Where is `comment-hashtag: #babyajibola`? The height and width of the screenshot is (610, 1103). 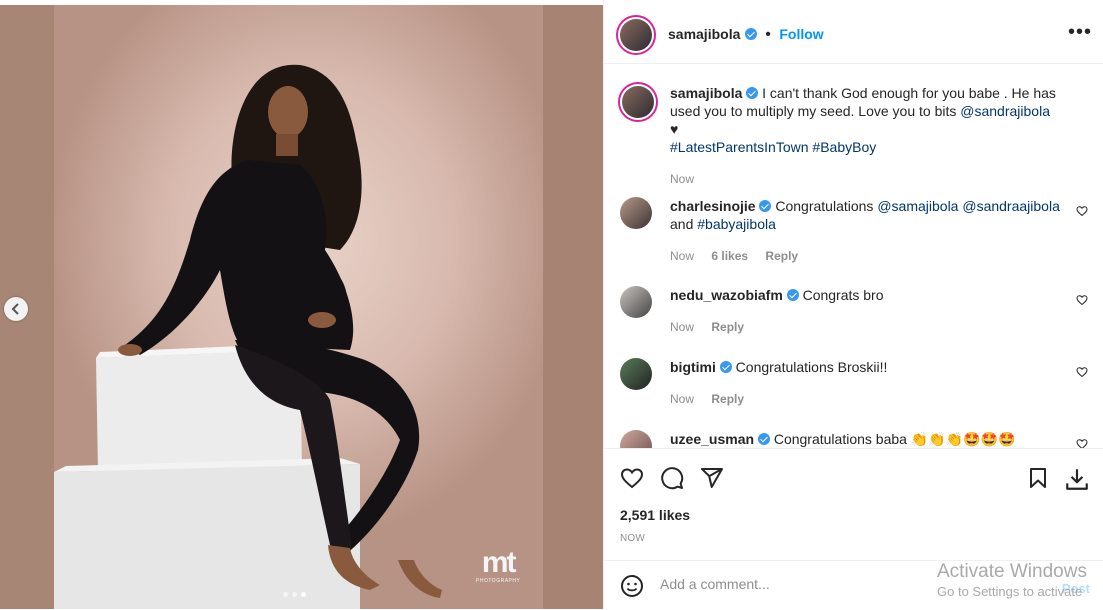
comment-hashtag: #babyajibola is located at coordinates (736, 224).